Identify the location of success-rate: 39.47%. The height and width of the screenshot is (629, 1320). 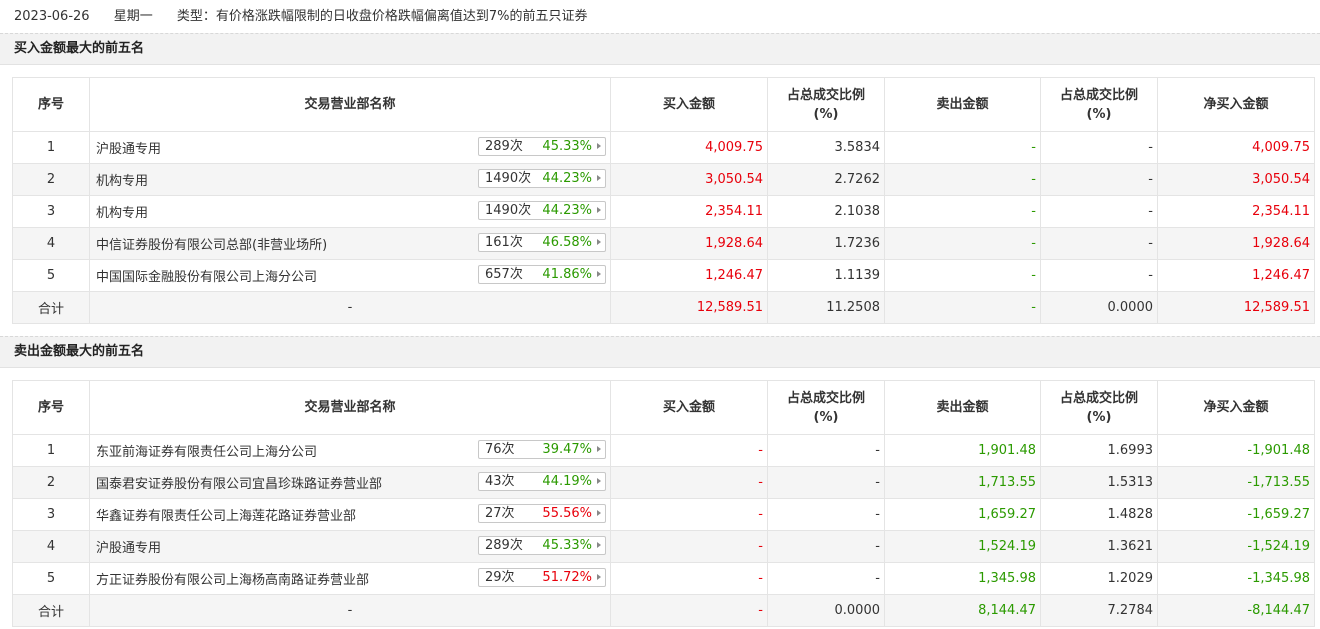
(567, 449).